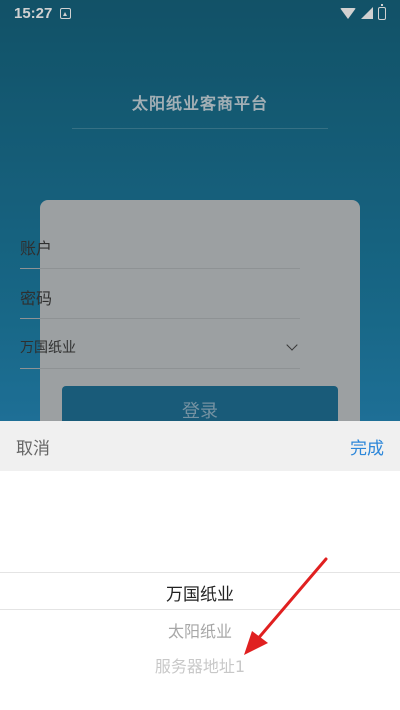  What do you see at coordinates (200, 609) in the screenshot?
I see `picker-selection-line-bottom` at bounding box center [200, 609].